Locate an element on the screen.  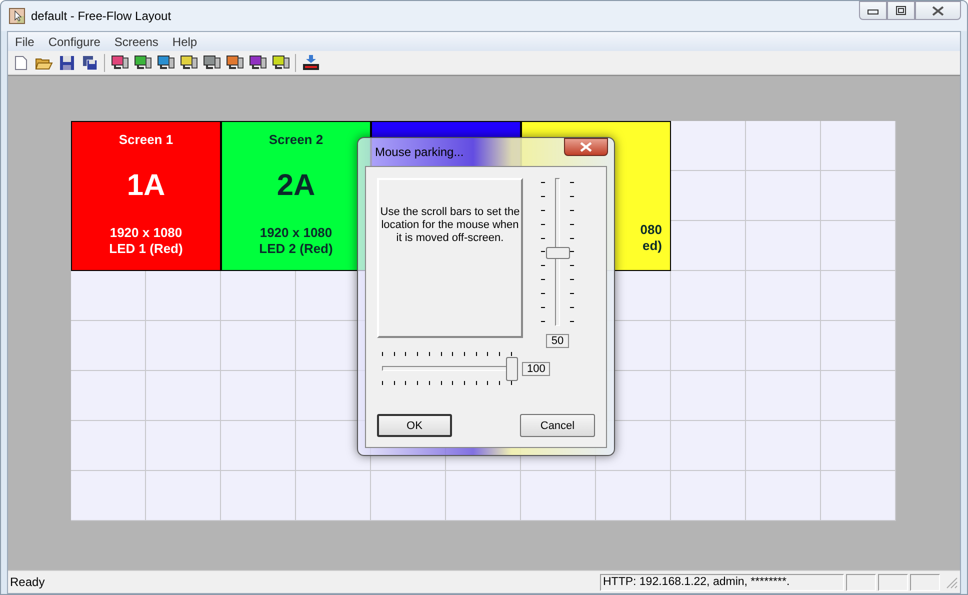
screen-name: Screen 2 is located at coordinates (296, 139).